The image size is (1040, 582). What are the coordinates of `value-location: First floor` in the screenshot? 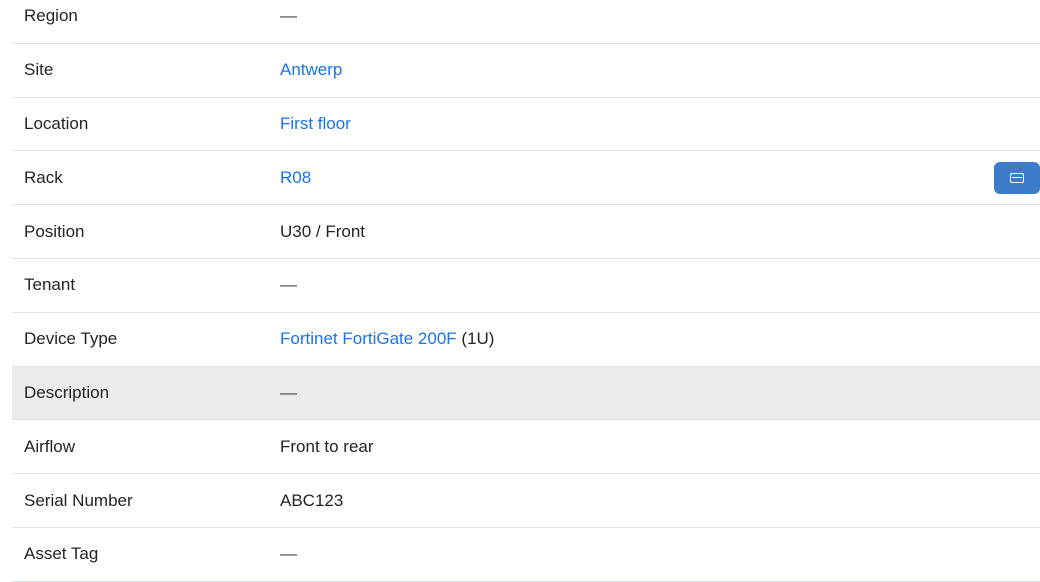 It's located at (660, 124).